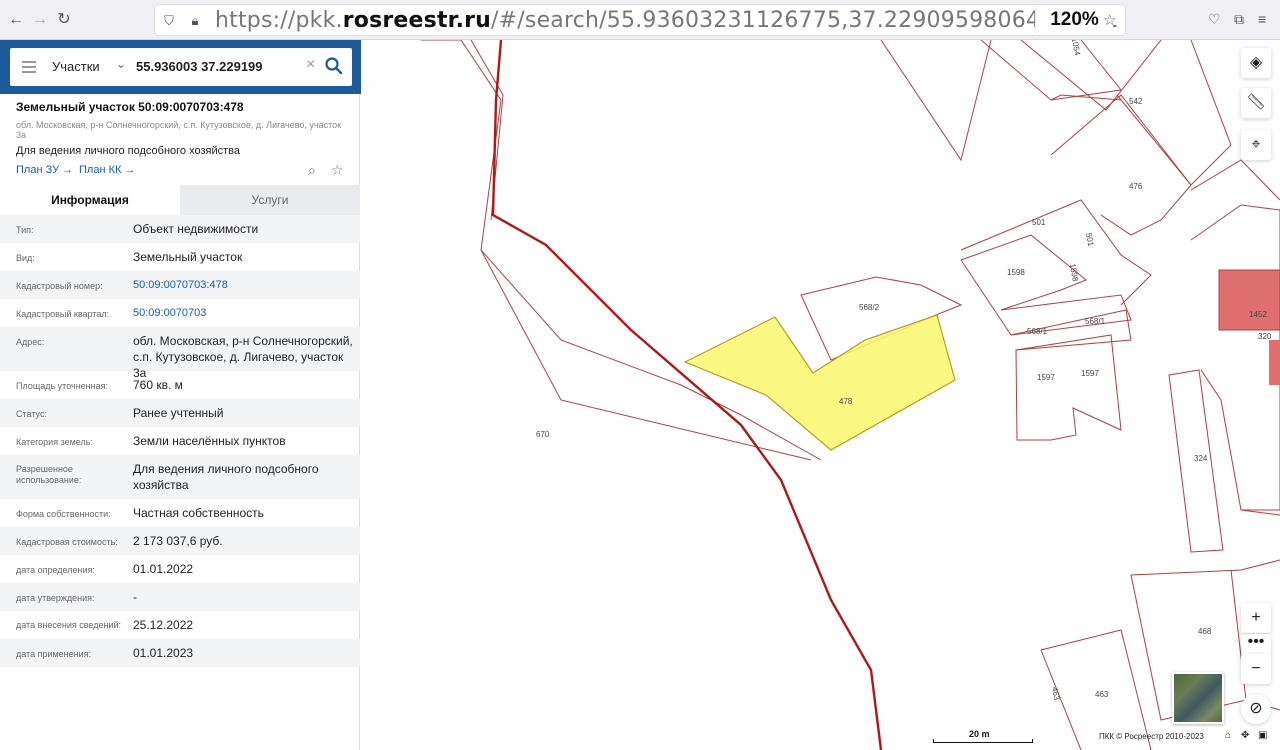 The height and width of the screenshot is (750, 1280). Describe the element at coordinates (44, 170) in the screenshot. I see `plan-zu-link: План ЗУ →` at that location.